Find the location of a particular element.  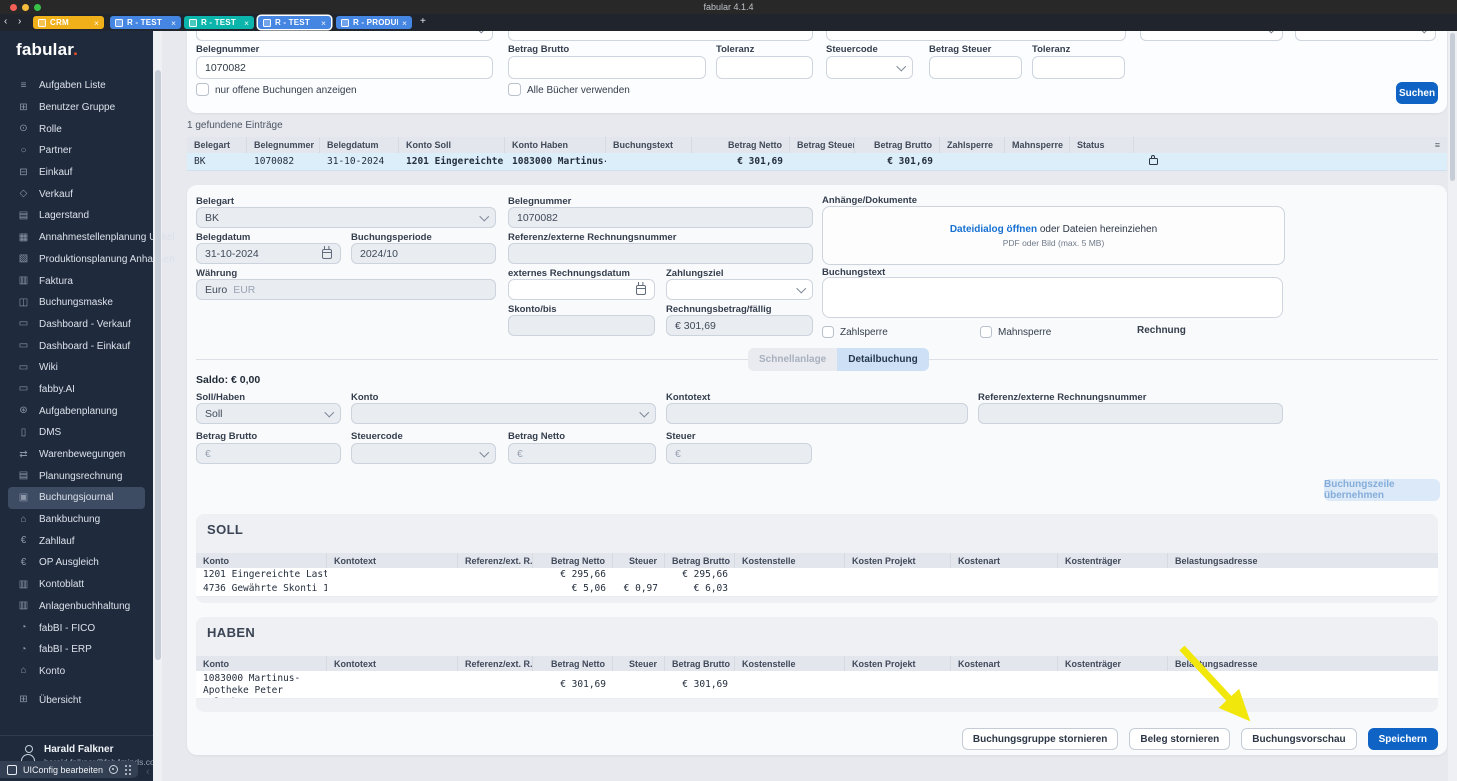

sidebar-item-planungsrechnung: ▤ Planungsrechnung is located at coordinates (76, 476).